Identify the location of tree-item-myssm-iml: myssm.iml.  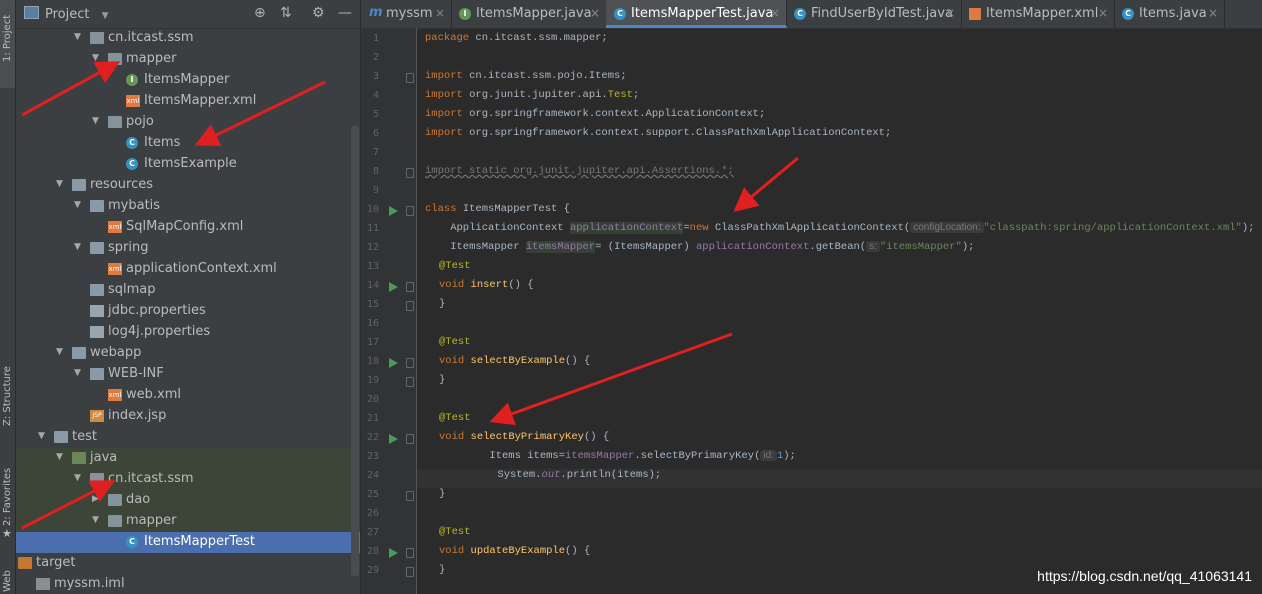
(188, 584).